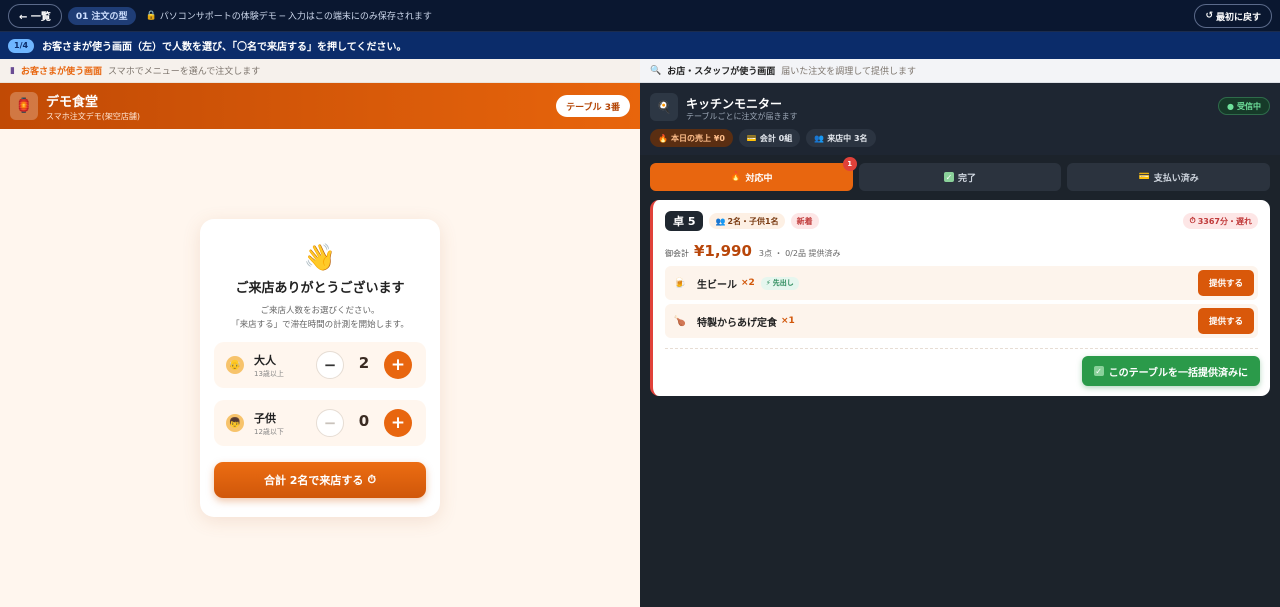  Describe the element at coordinates (151, 15) in the screenshot. I see `lock-icon: 🔒` at that location.